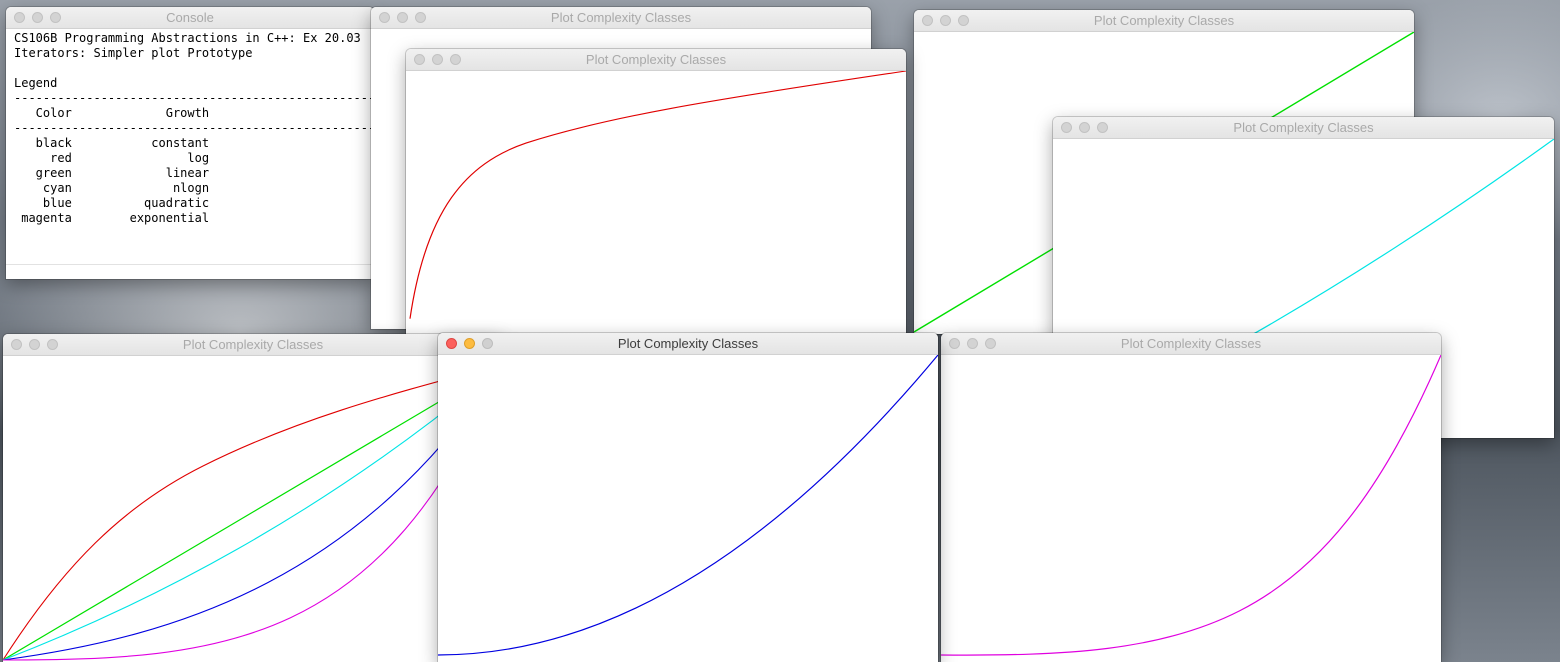  What do you see at coordinates (112, 218) in the screenshot?
I see `console-line: magenta exponential` at bounding box center [112, 218].